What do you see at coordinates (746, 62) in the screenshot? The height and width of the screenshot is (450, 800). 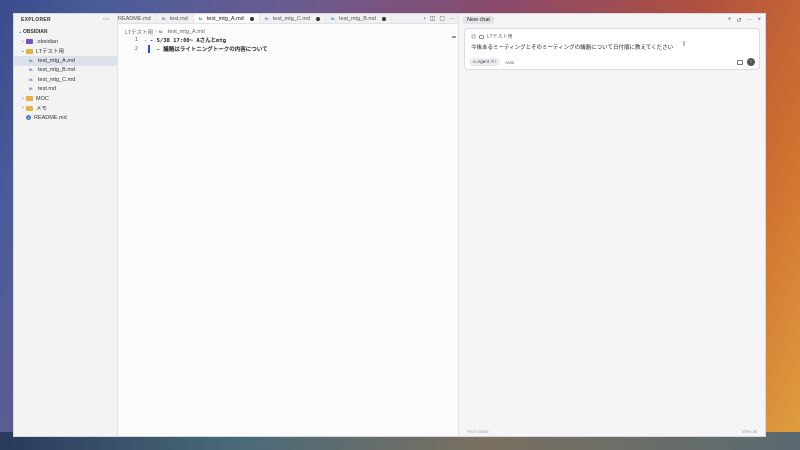 I see `send-group: ↑` at bounding box center [746, 62].